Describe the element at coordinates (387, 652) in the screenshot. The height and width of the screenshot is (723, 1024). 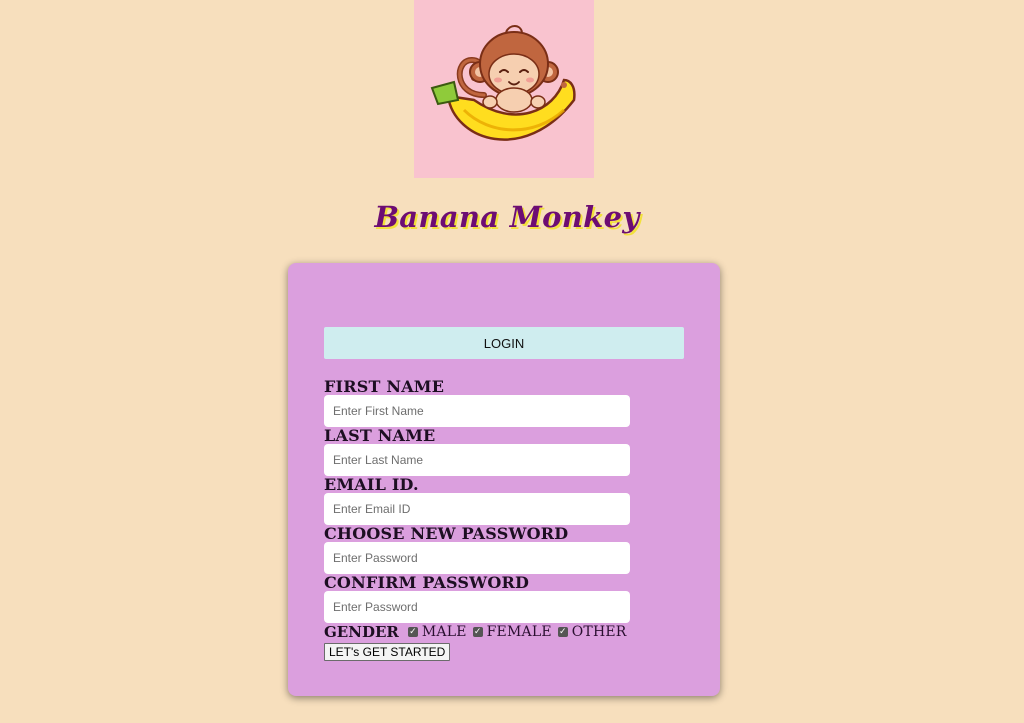
I see `get-started-button: LET's GET STARTED` at that location.